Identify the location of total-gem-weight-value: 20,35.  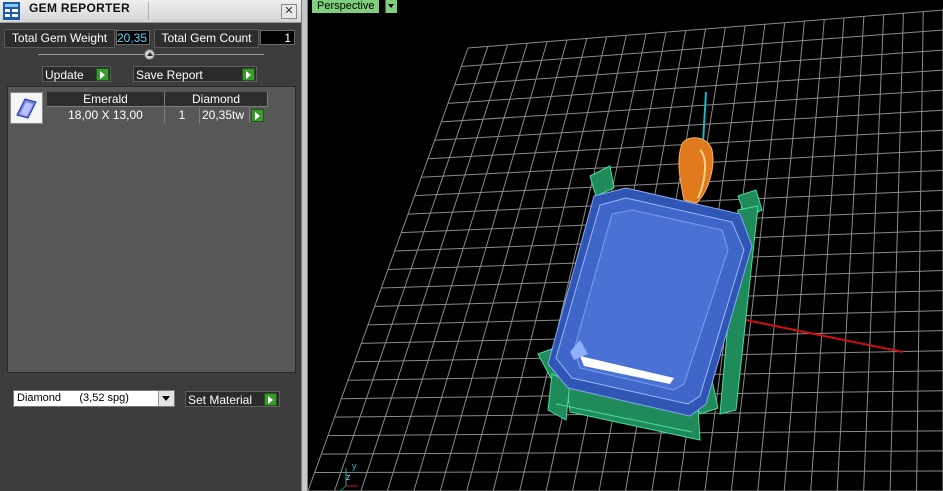
(133, 37).